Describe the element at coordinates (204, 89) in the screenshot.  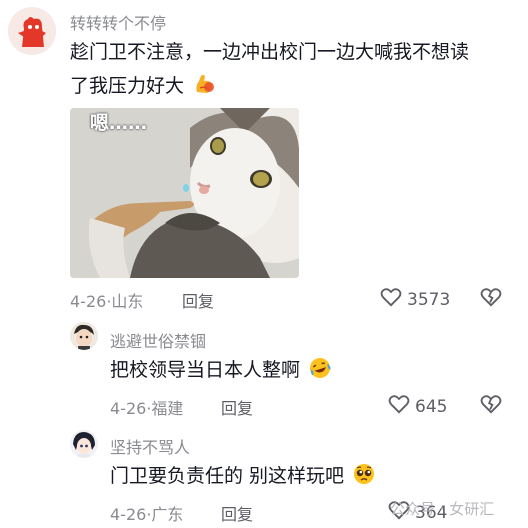
I see `flexed-biceps-icon` at that location.